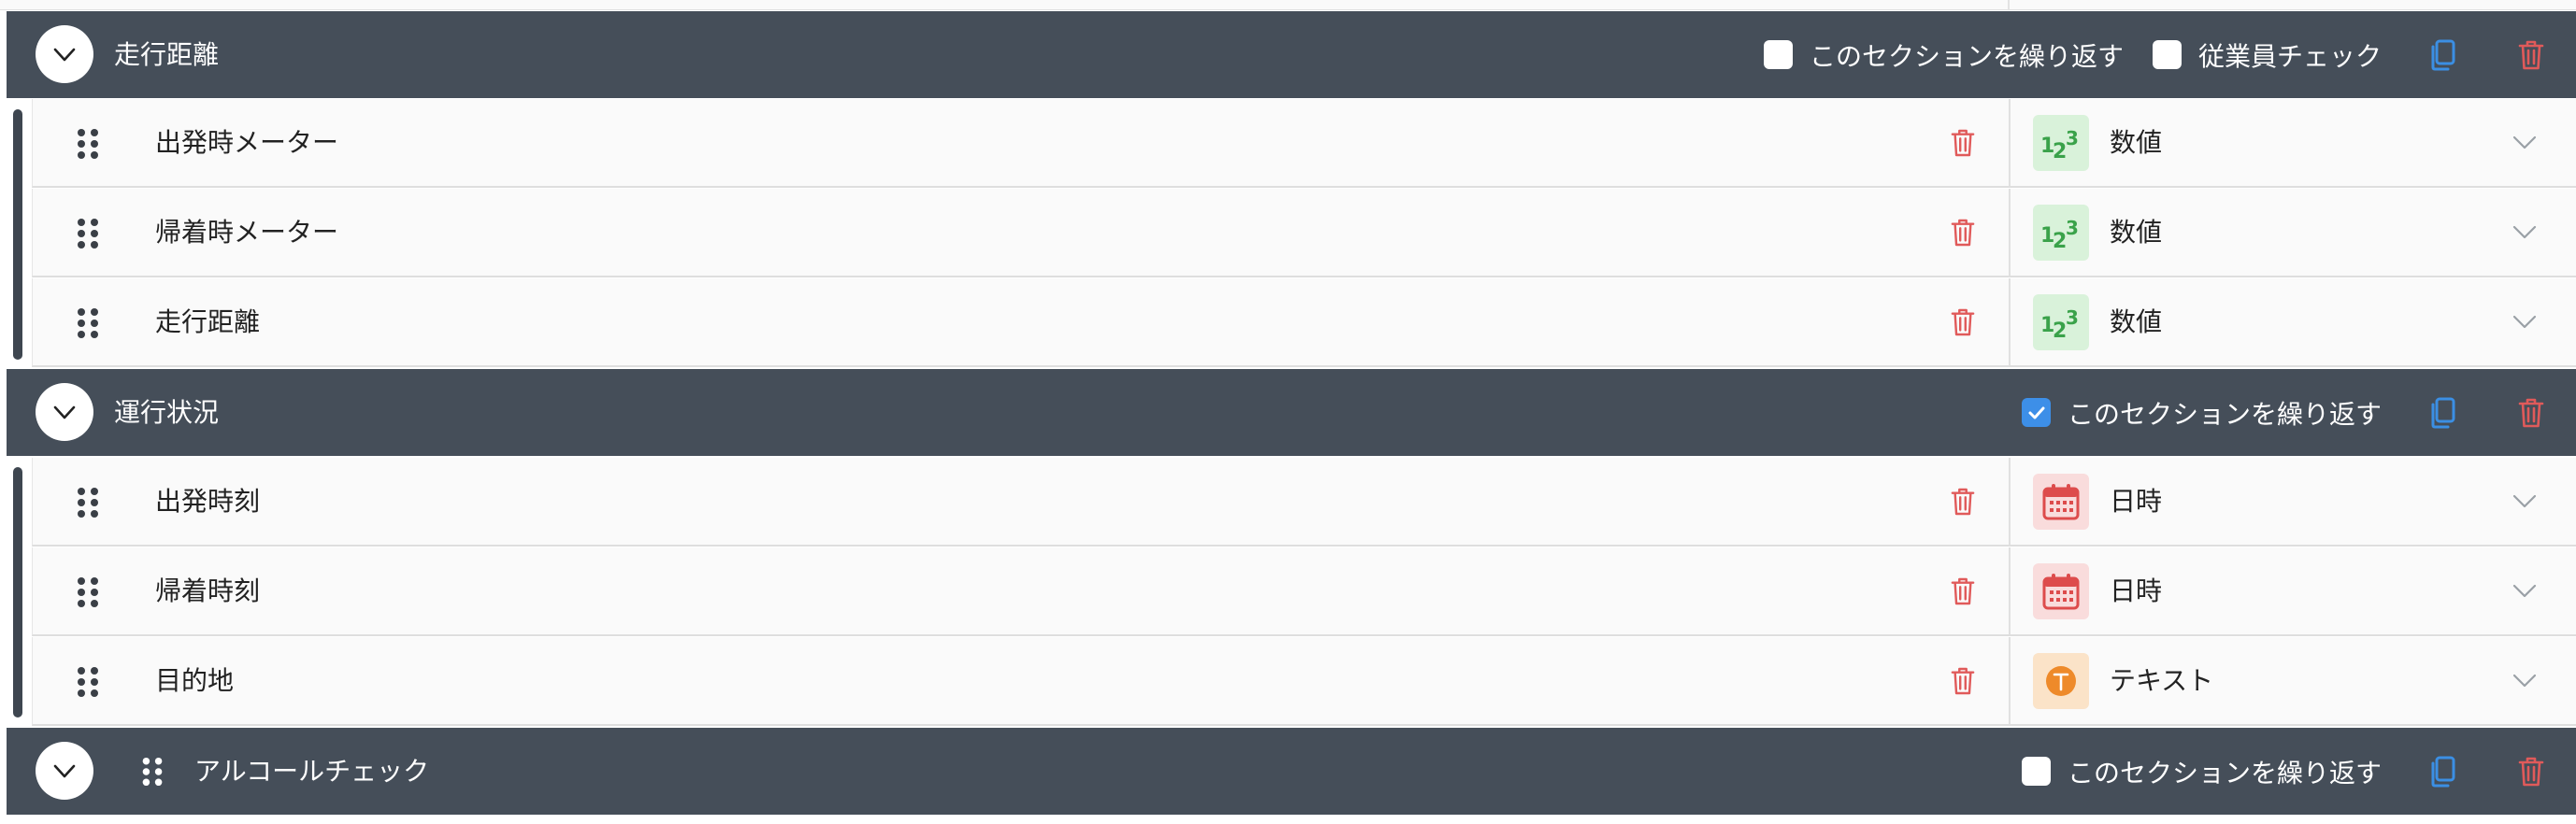 The width and height of the screenshot is (2576, 824). Describe the element at coordinates (207, 501) in the screenshot. I see `field-label: 出発時刻` at that location.